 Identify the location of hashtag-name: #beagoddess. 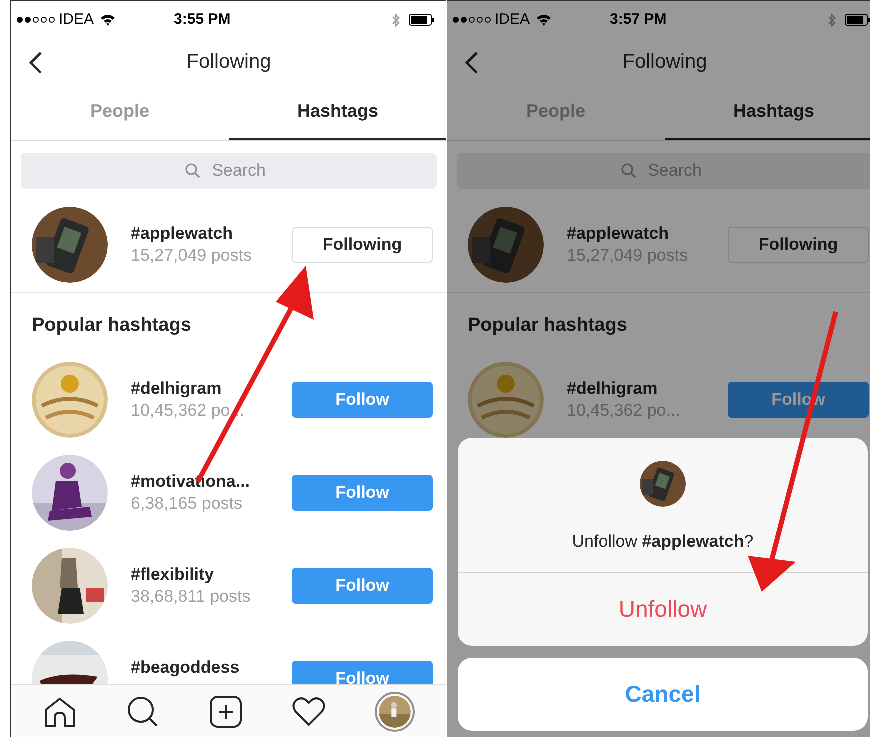
(186, 667).